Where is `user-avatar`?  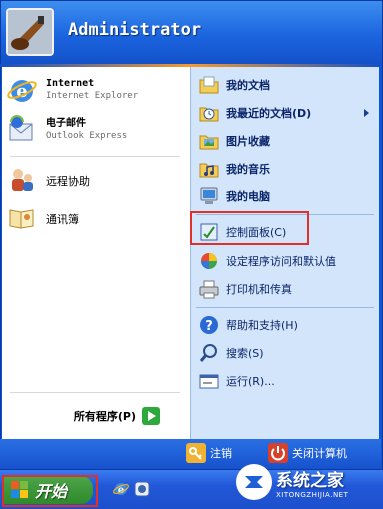 user-avatar is located at coordinates (30, 32).